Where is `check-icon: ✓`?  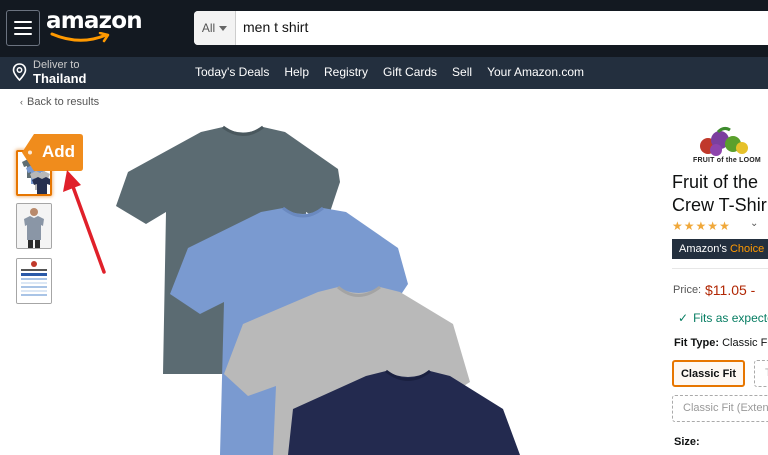
check-icon: ✓ is located at coordinates (683, 318).